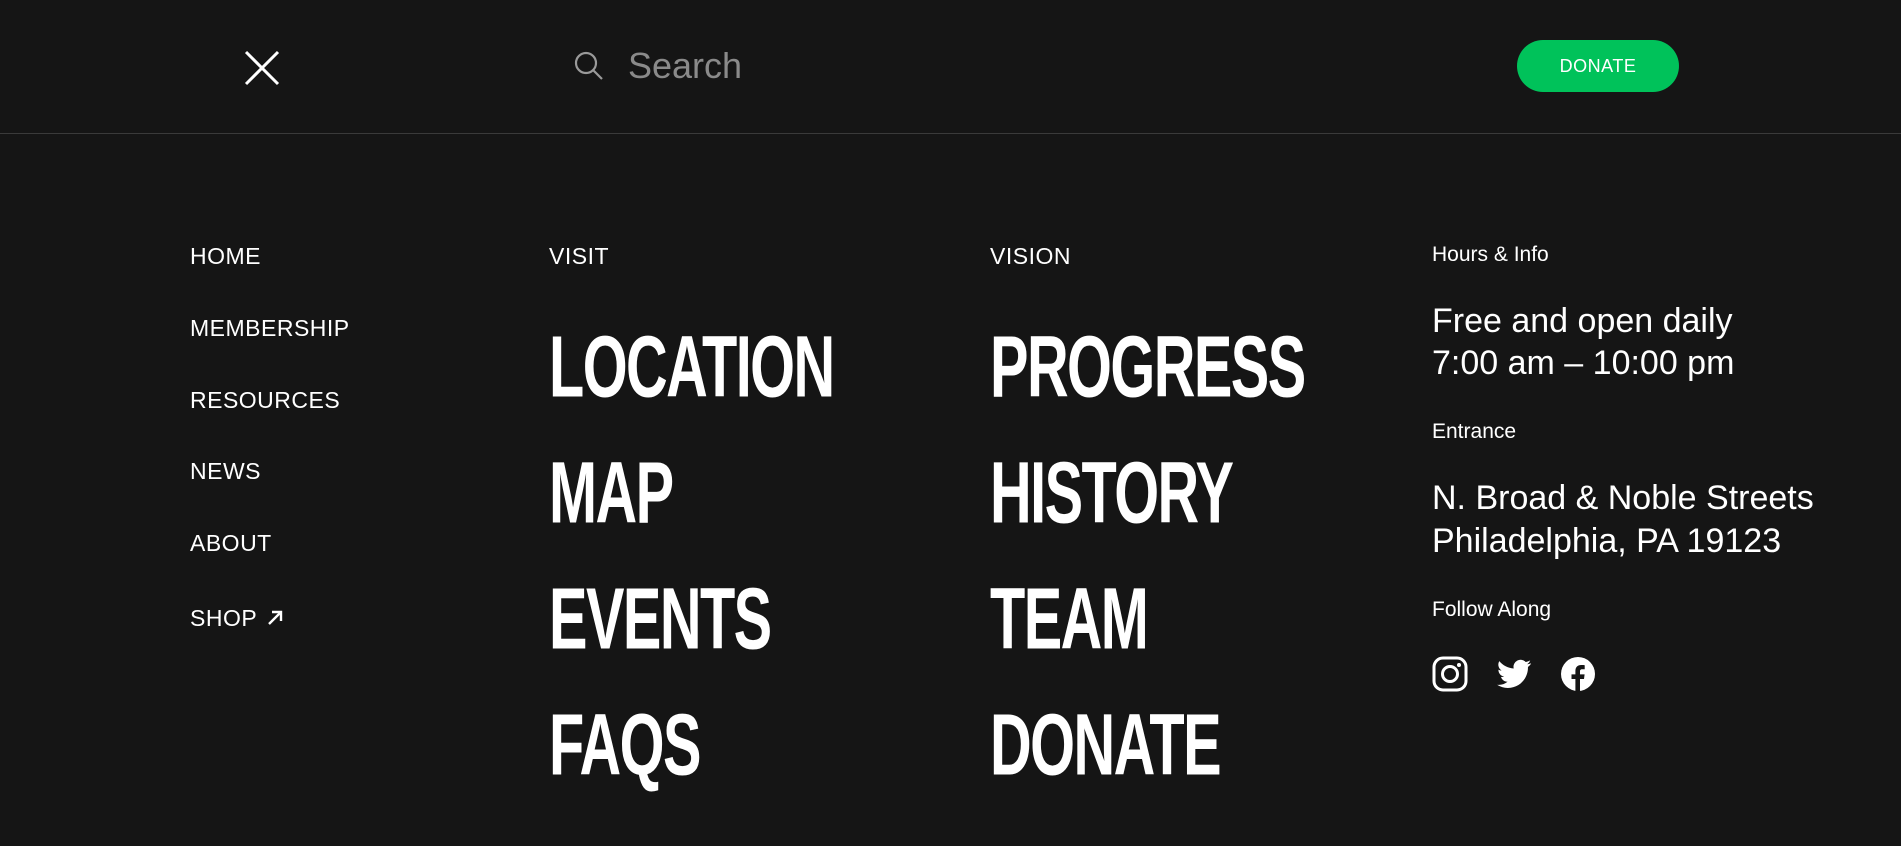 Image resolution: width=1901 pixels, height=846 pixels. Describe the element at coordinates (225, 256) in the screenshot. I see `nav-item-home: HOME` at that location.